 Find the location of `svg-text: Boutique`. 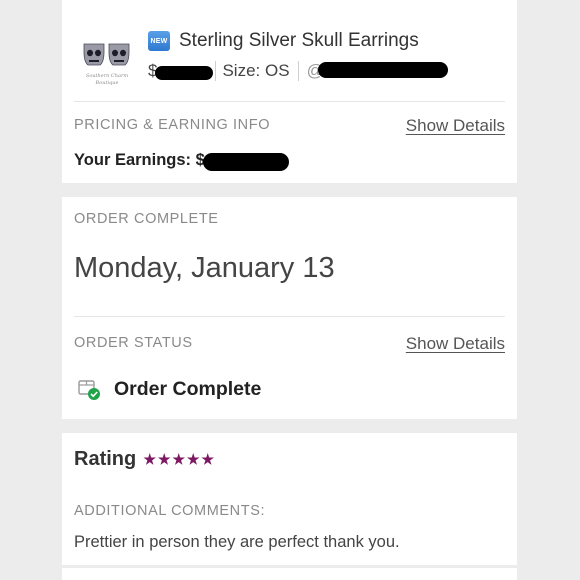

svg-text: Boutique is located at coordinates (107, 83).